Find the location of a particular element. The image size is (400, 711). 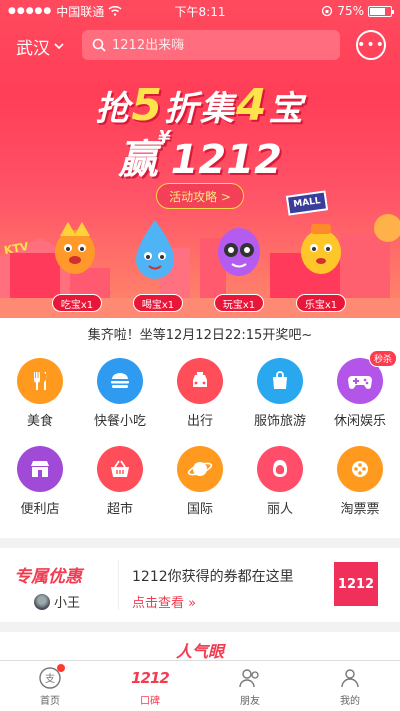

koubei-1212-icon: 1212 is located at coordinates (150, 678).